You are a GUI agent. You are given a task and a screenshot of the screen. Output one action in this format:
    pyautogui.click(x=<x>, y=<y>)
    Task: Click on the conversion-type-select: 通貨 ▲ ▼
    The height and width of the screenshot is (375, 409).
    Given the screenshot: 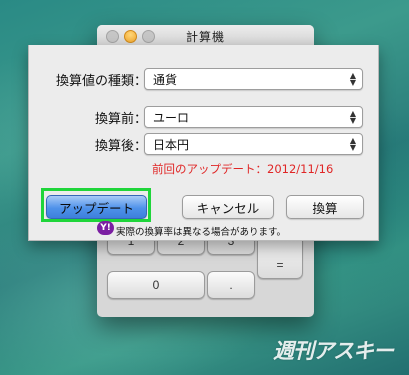 What is the action you would take?
    pyautogui.click(x=253, y=79)
    